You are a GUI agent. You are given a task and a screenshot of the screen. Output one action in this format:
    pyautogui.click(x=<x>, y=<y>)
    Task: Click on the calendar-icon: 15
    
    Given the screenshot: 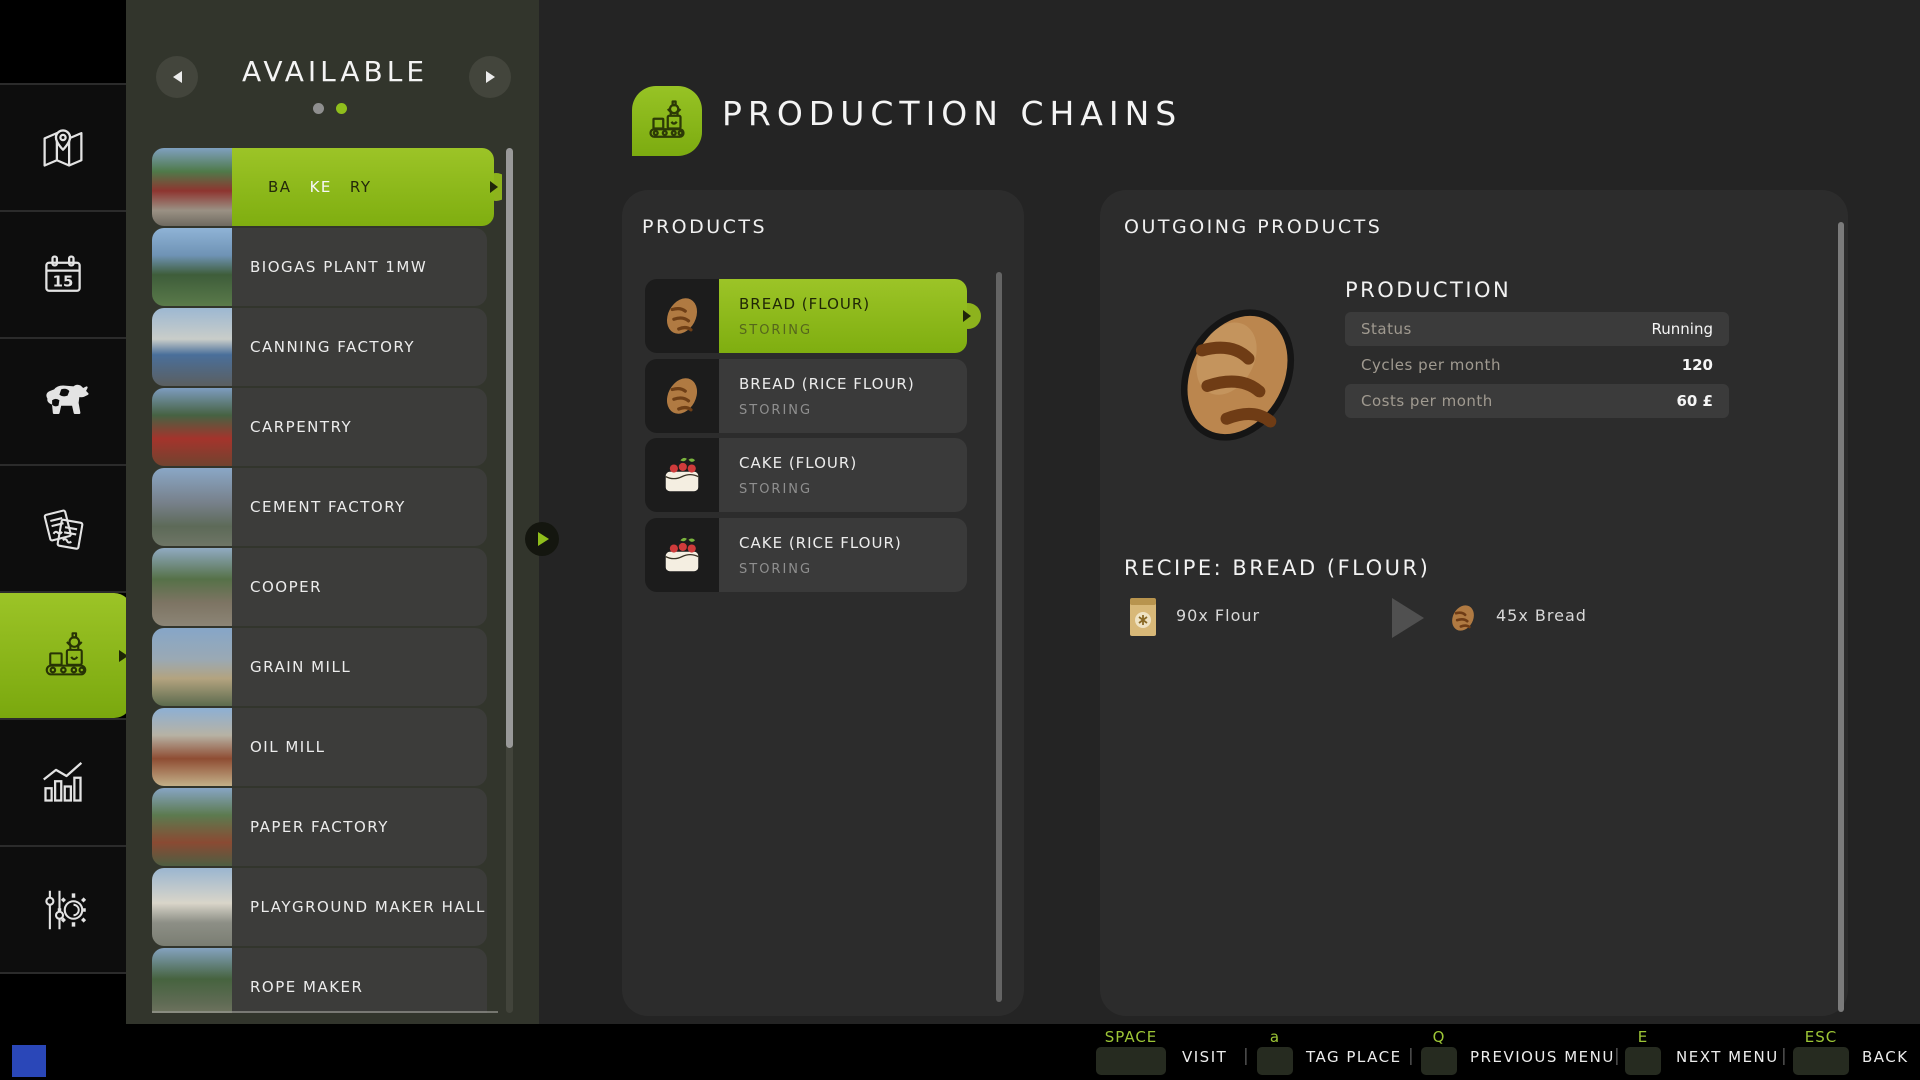 What is the action you would take?
    pyautogui.click(x=63, y=273)
    